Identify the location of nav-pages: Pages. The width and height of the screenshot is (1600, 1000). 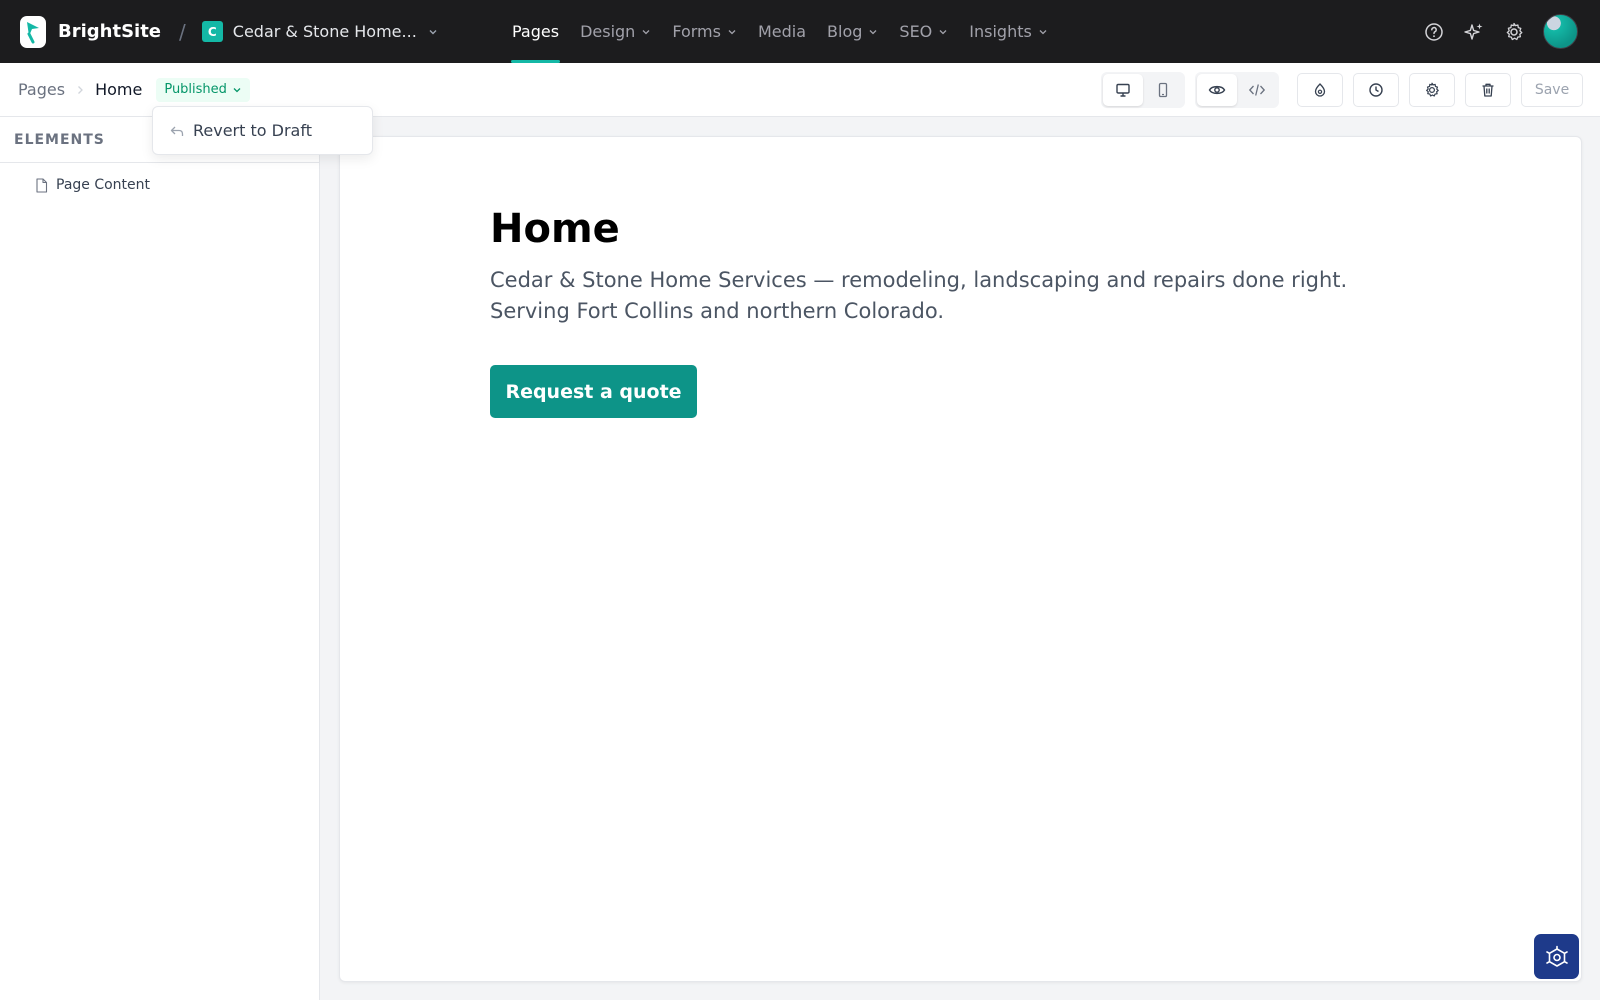
(535, 31).